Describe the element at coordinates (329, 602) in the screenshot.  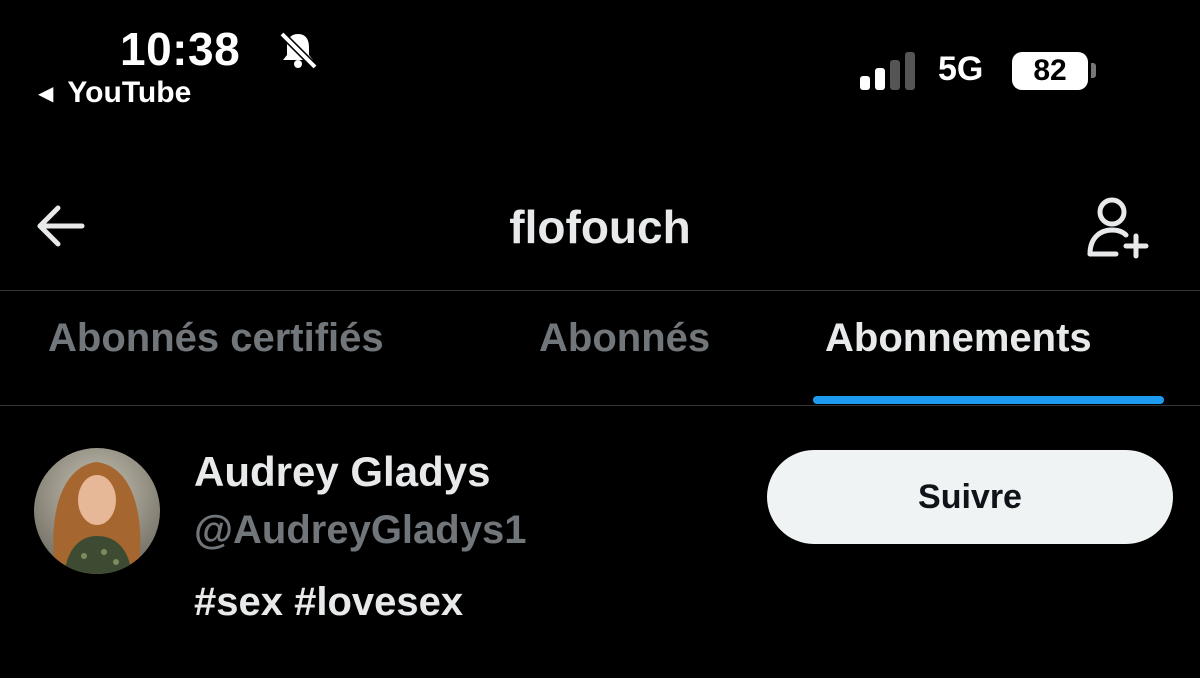
I see `account-bio: #sex #lovesex` at that location.